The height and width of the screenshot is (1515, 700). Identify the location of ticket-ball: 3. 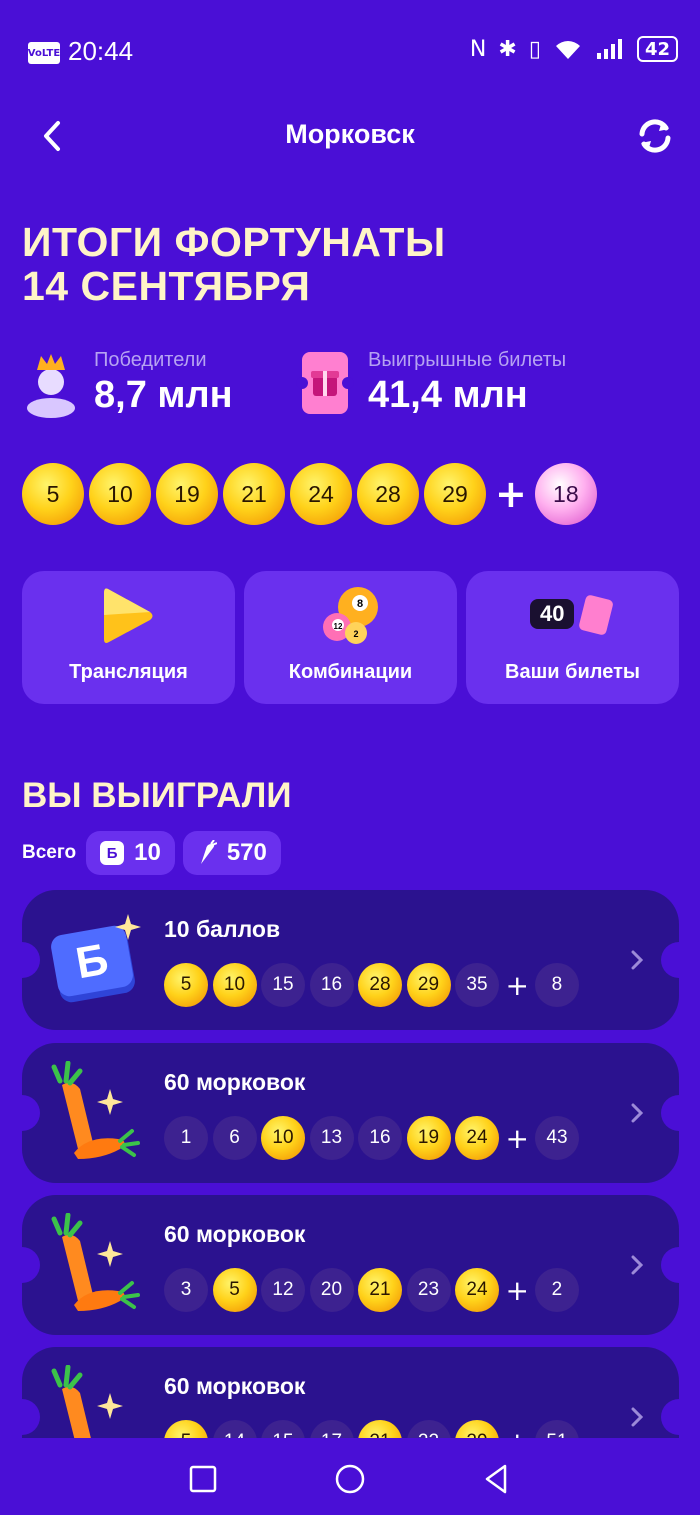
(186, 1290).